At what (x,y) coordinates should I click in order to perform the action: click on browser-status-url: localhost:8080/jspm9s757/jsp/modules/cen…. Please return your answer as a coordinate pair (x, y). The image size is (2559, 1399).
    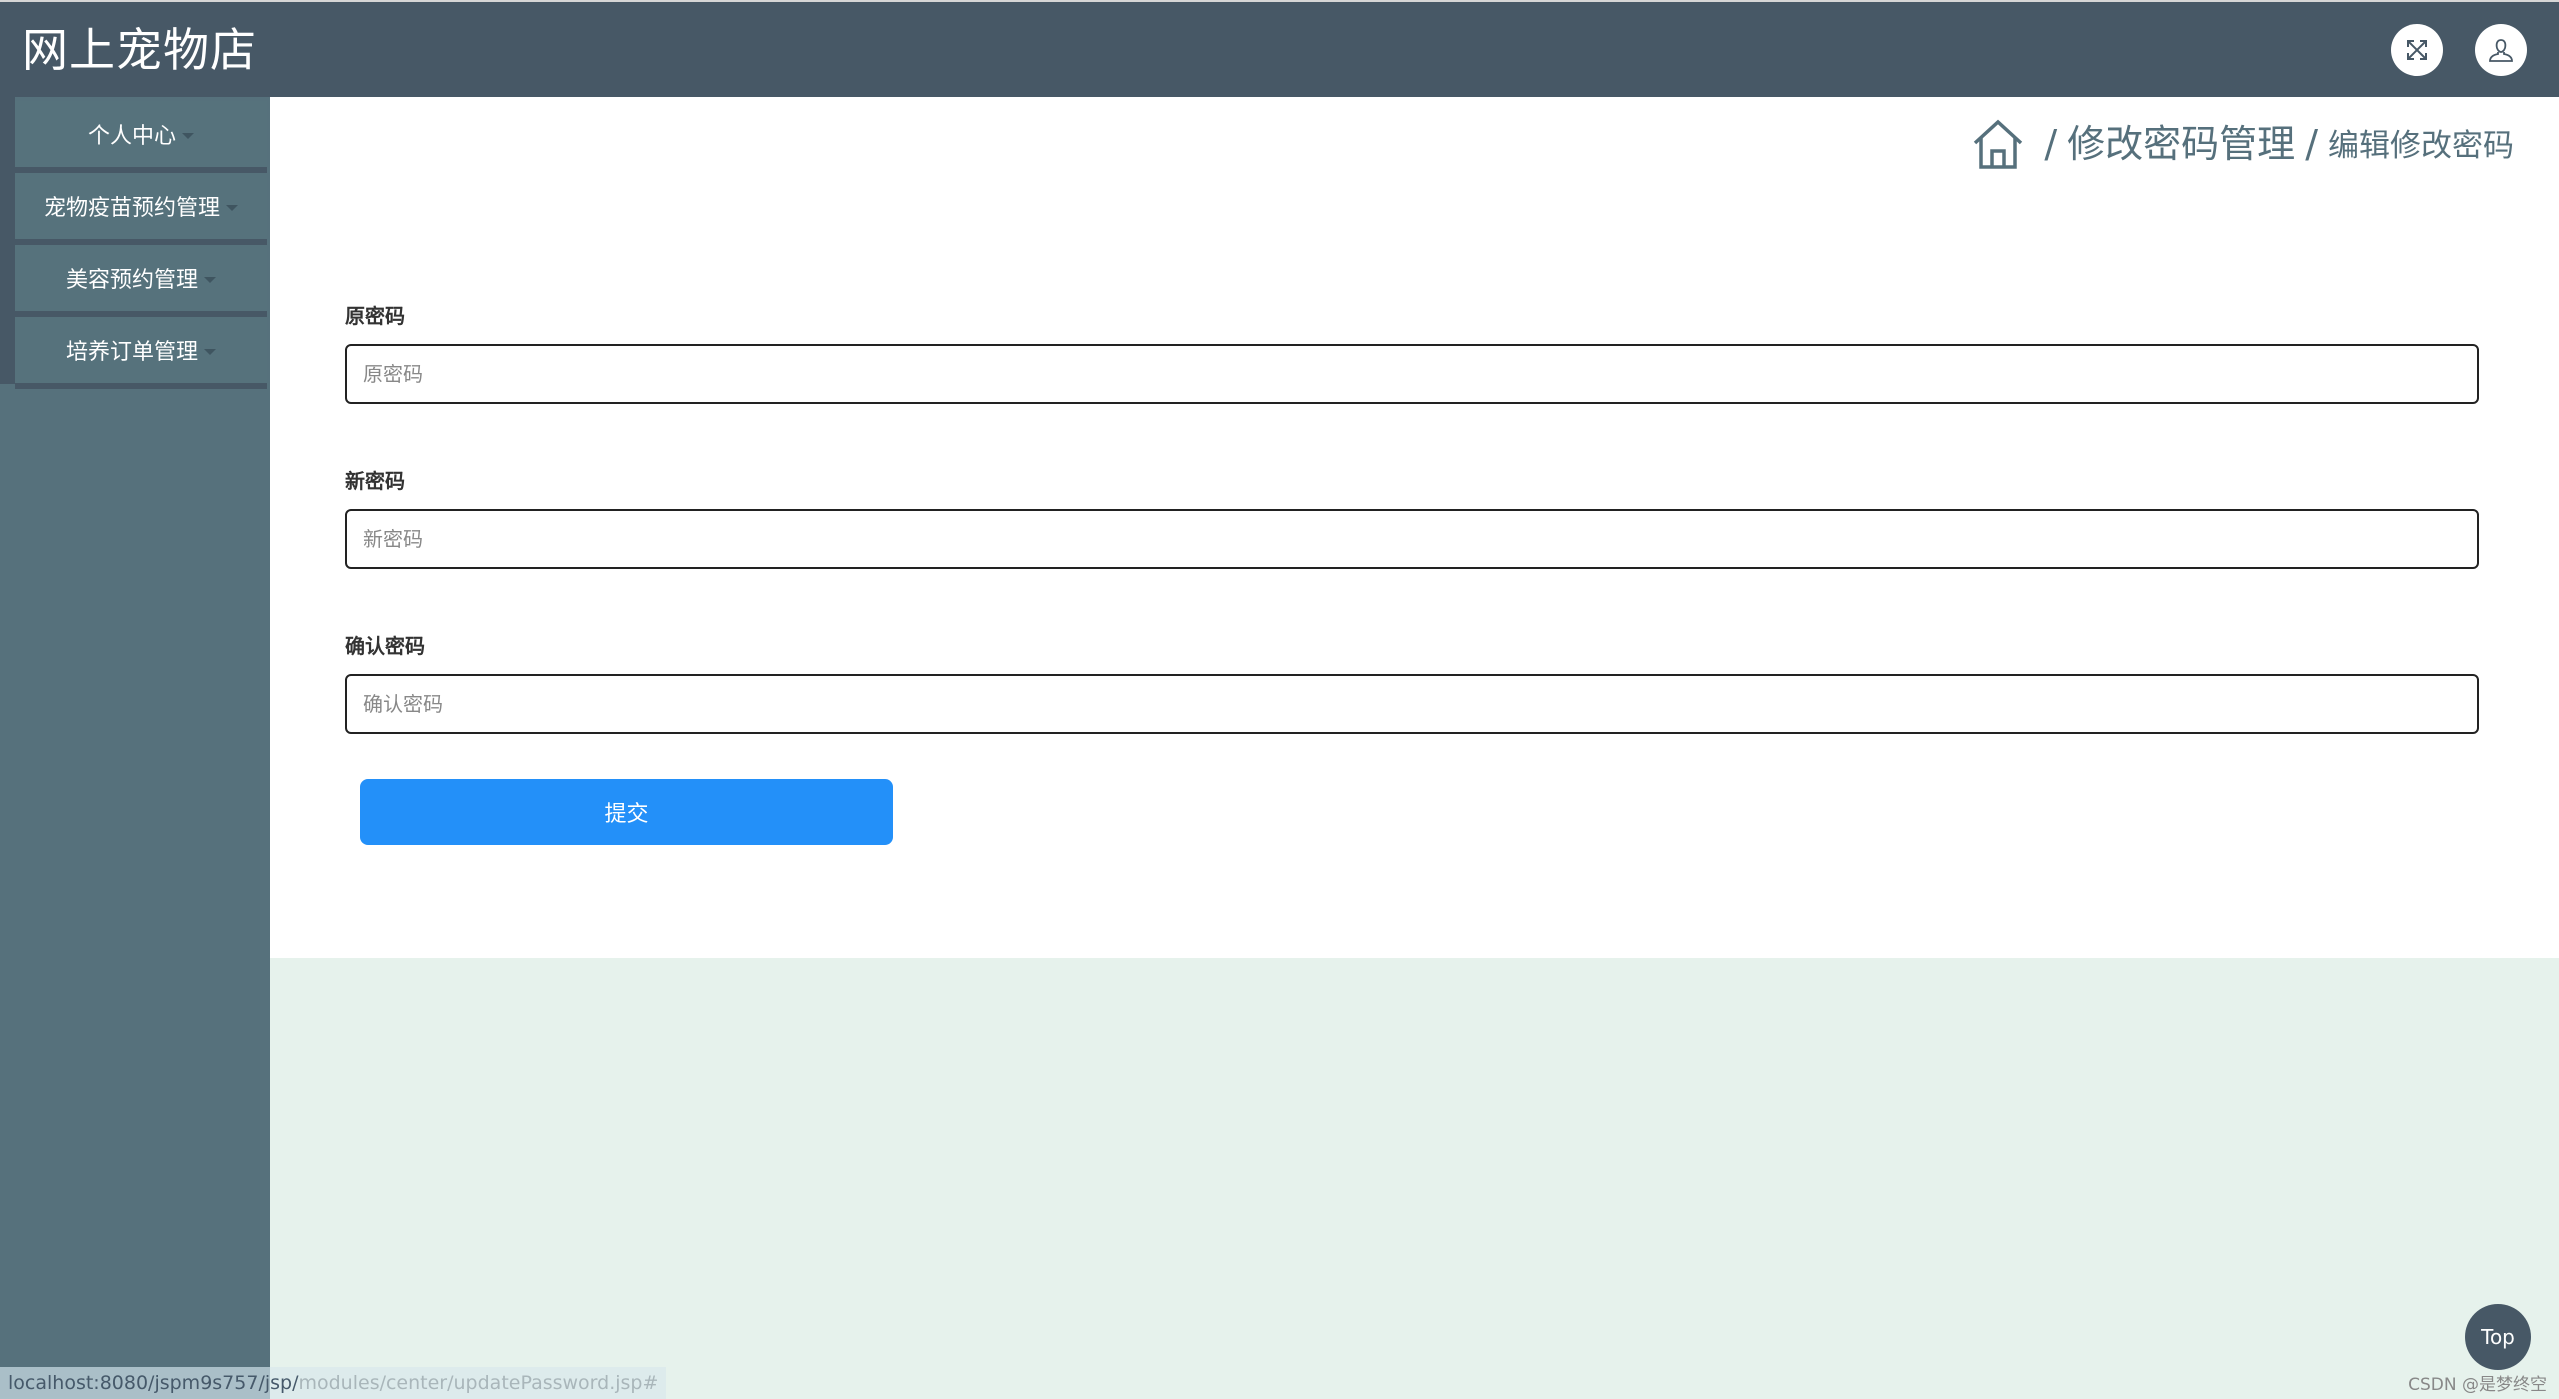
    Looking at the image, I should click on (333, 1383).